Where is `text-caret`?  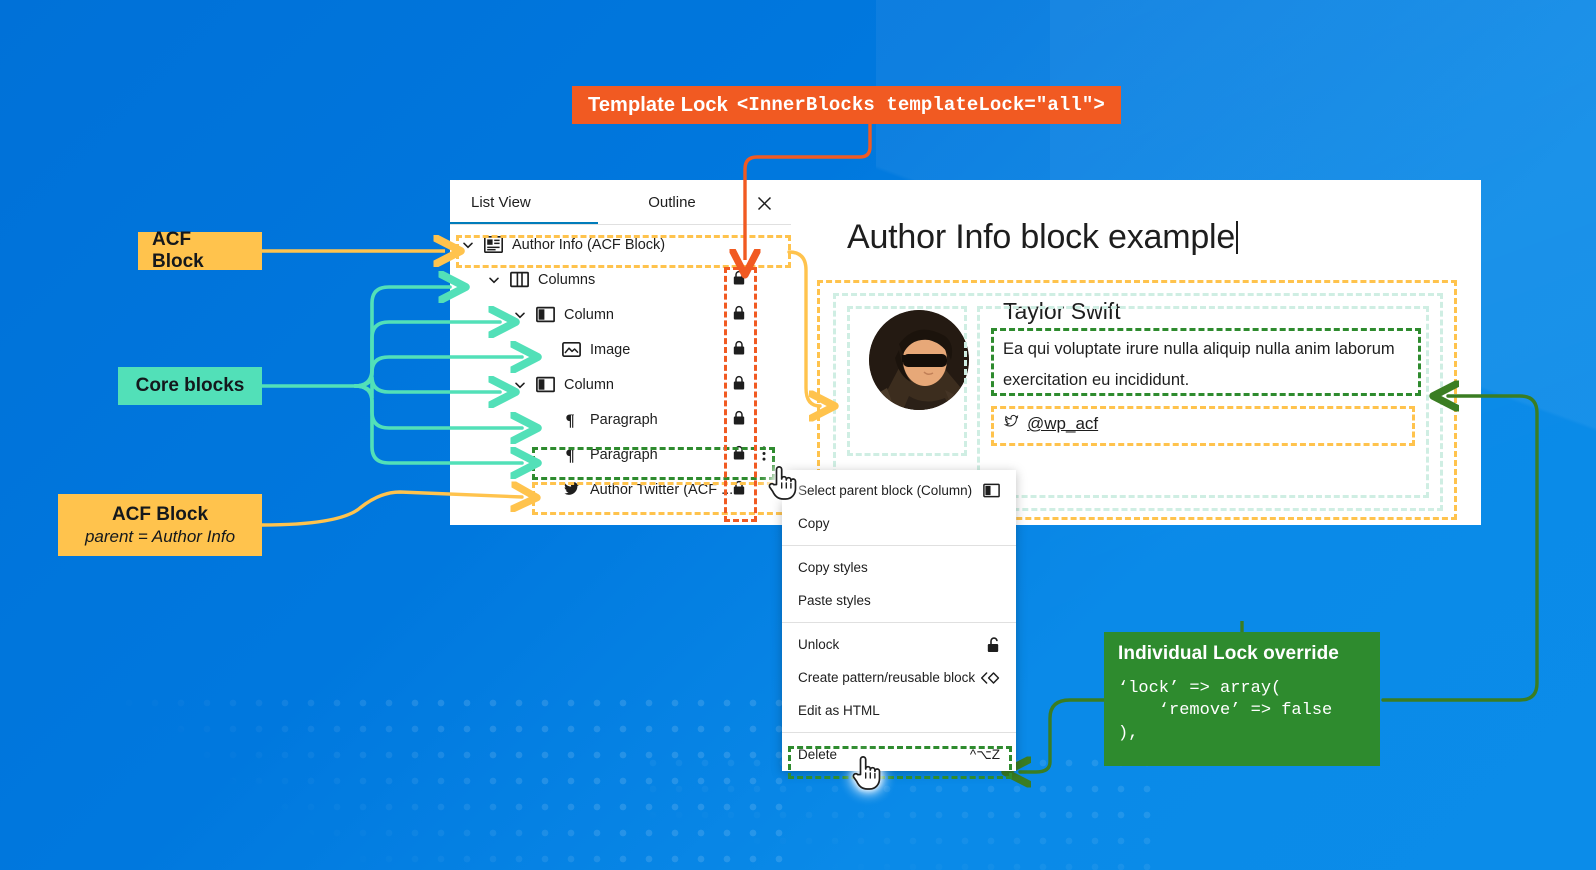
text-caret is located at coordinates (1237, 237).